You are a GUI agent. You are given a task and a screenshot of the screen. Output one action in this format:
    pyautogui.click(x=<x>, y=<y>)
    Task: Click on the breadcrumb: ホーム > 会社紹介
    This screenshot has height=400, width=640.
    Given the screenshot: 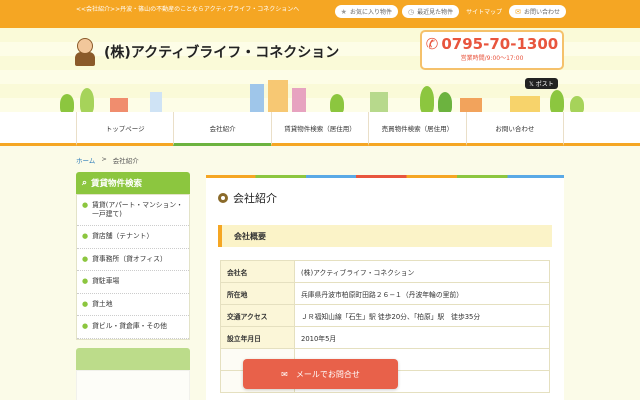 What is the action you would take?
    pyautogui.click(x=107, y=160)
    